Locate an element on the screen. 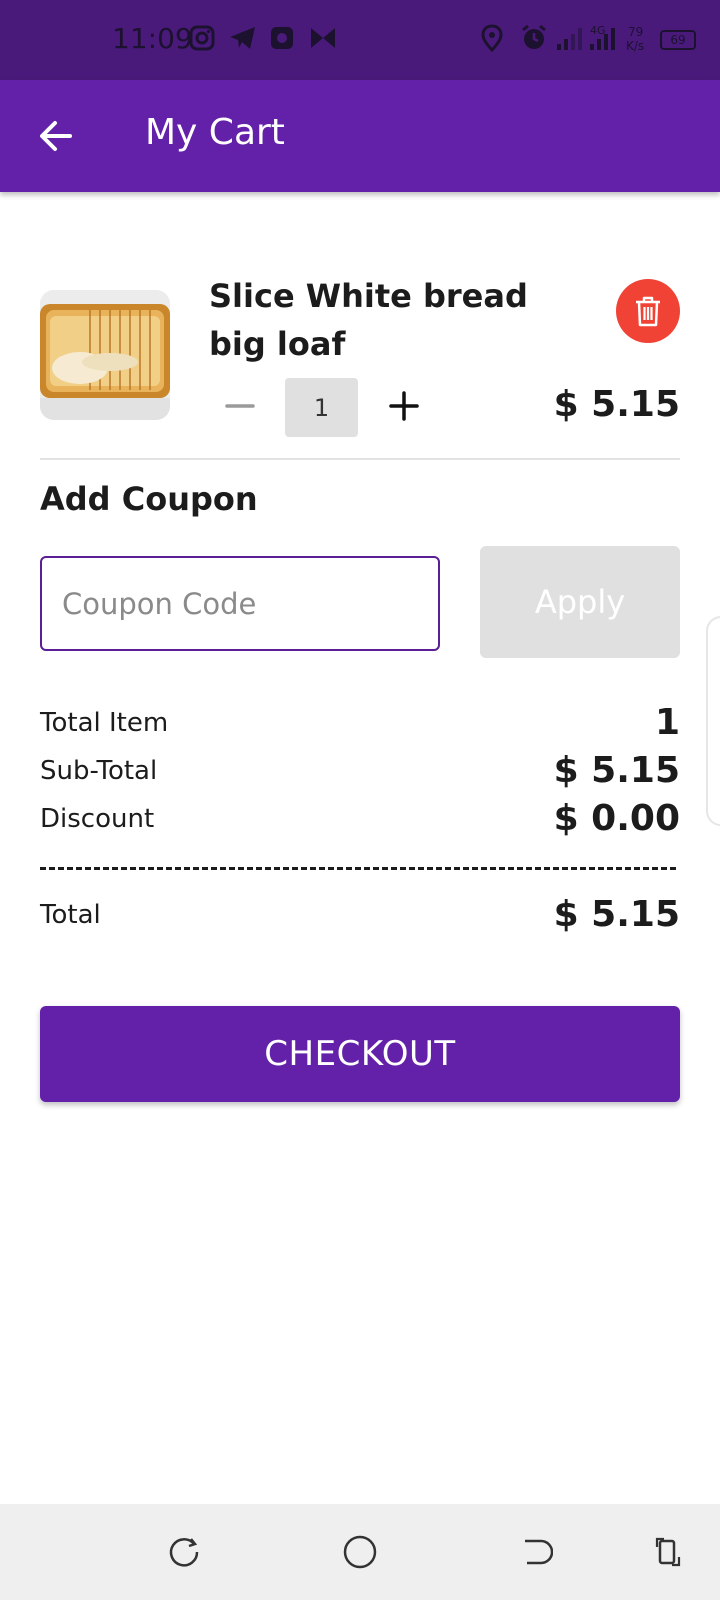  rotate-screen-button is located at coordinates (668, 1552).